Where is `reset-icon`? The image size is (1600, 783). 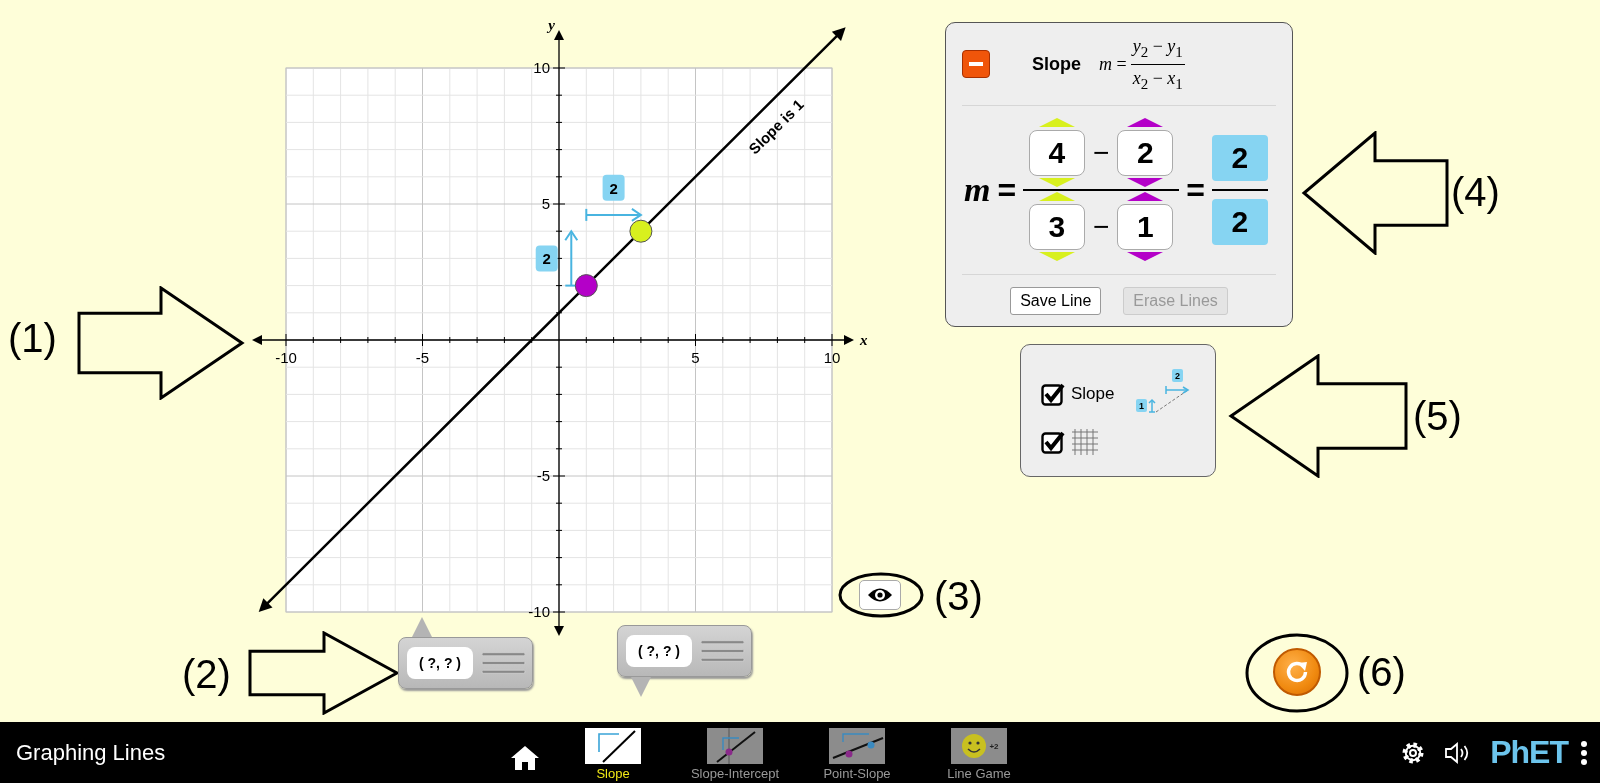
reset-icon is located at coordinates (1297, 672).